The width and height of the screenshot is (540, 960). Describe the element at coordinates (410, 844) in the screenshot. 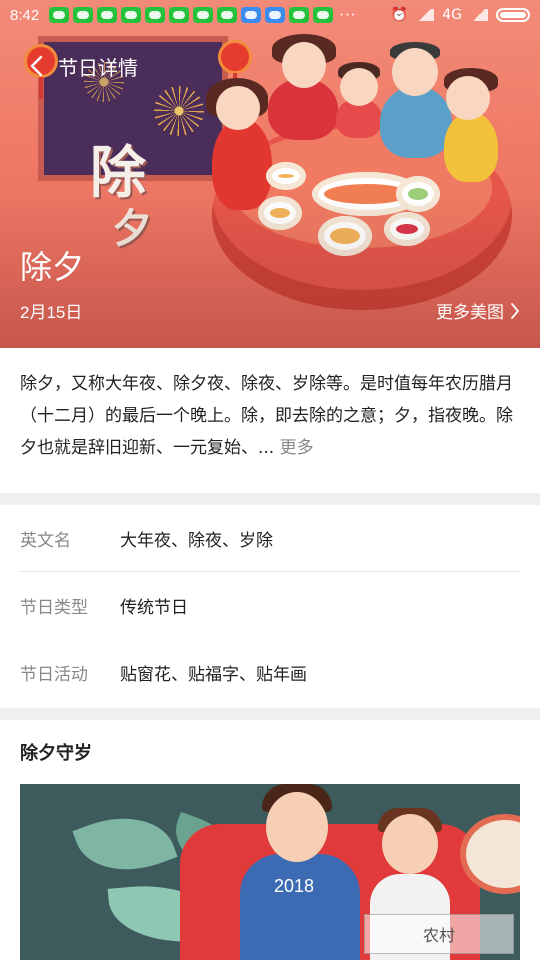

I see `child-head` at that location.